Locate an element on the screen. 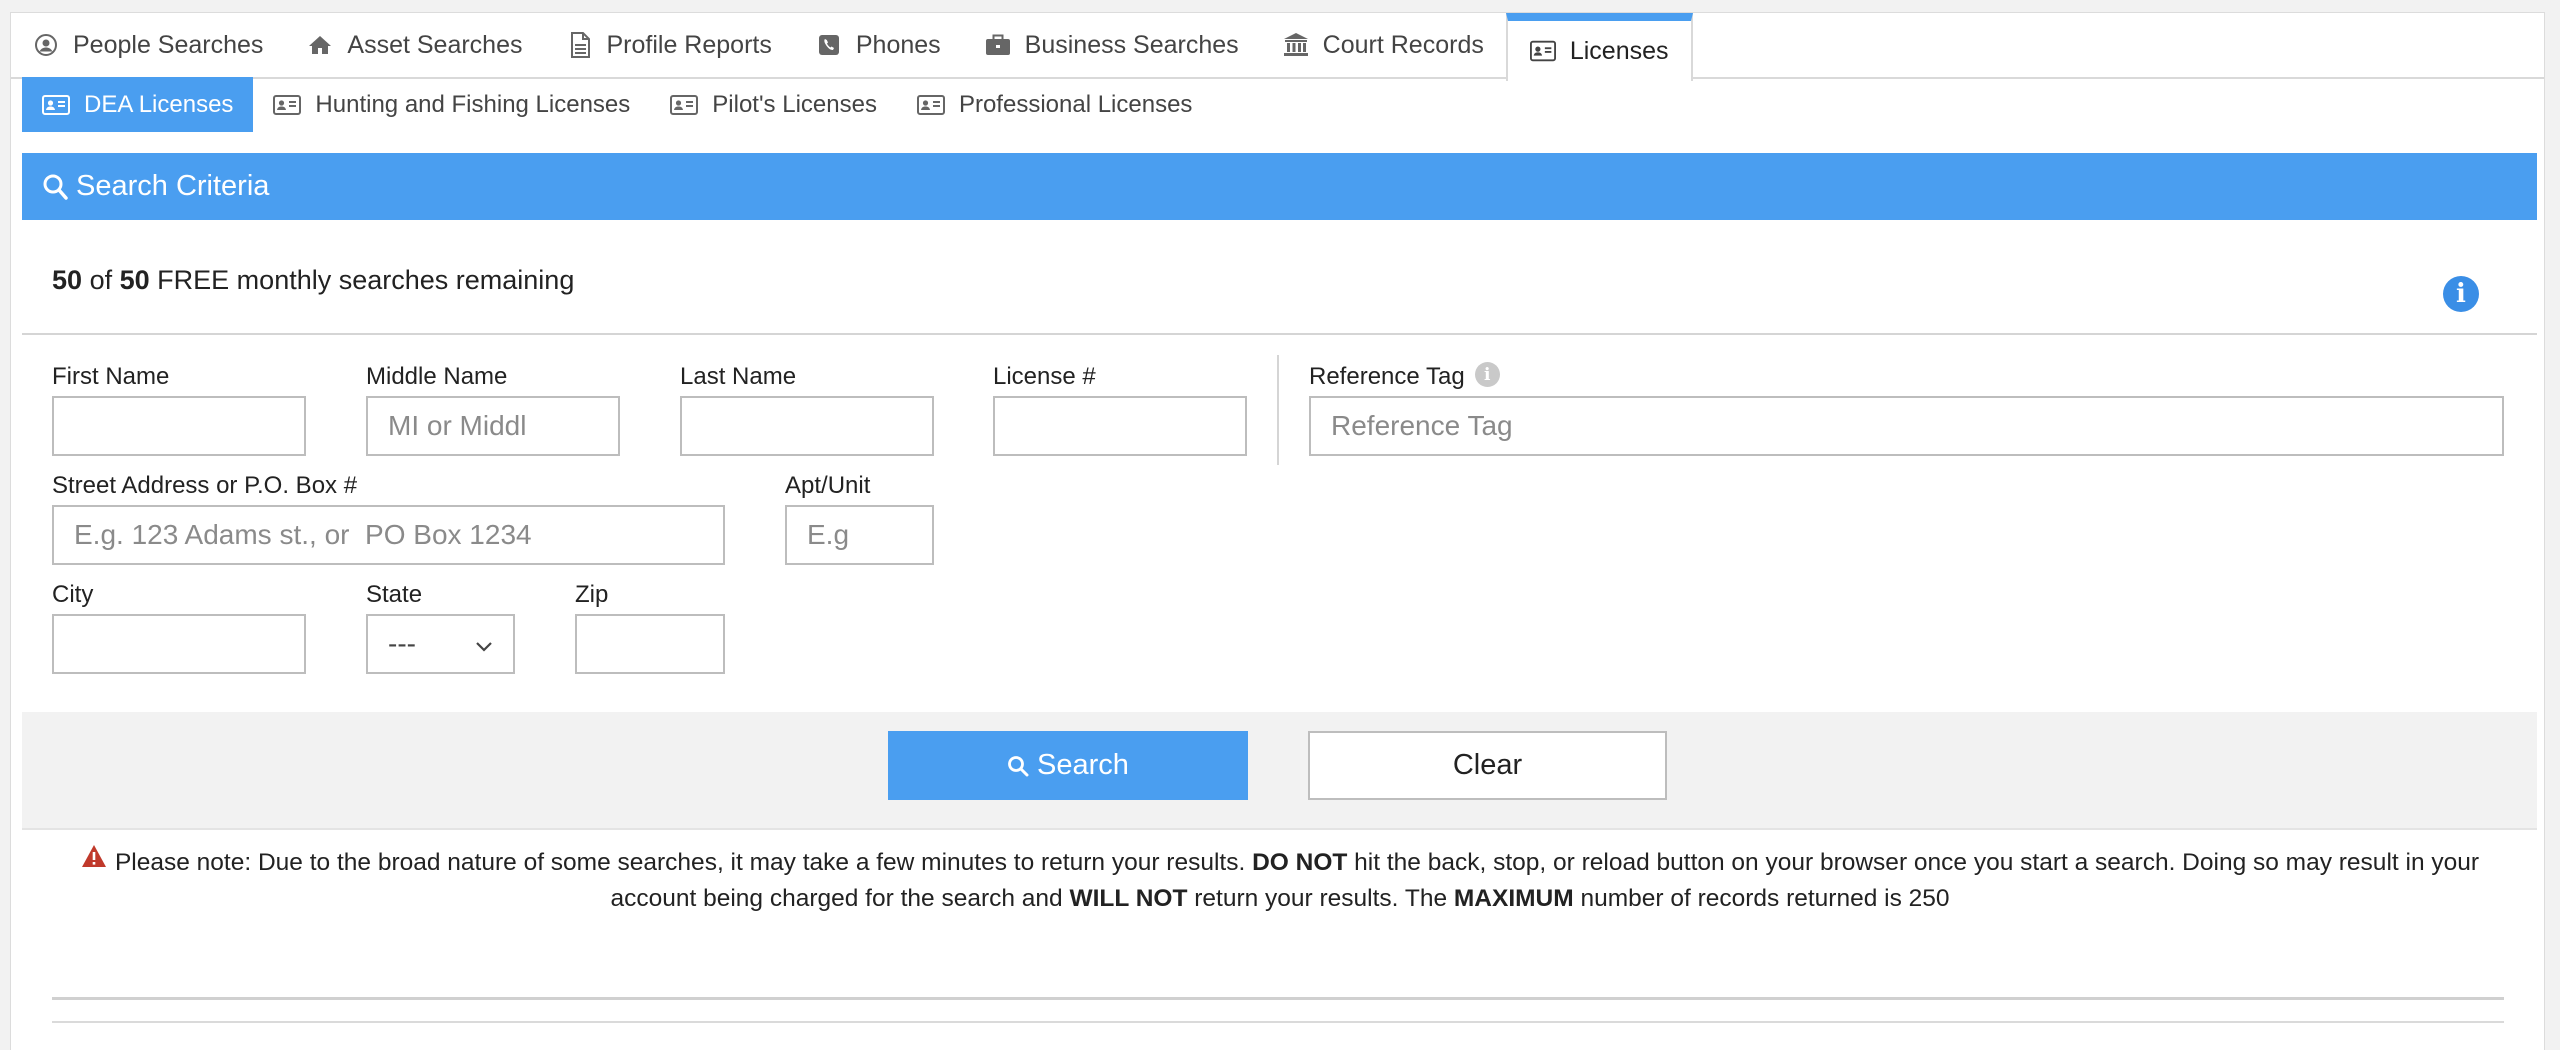 The width and height of the screenshot is (2560, 1050). note-bold-3: MAXIMUM is located at coordinates (1513, 899).